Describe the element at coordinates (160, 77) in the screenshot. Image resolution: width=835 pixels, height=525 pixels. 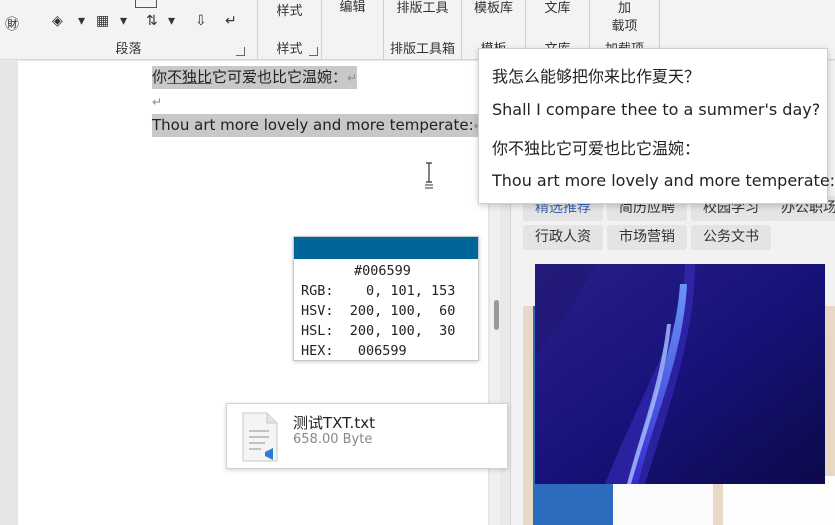
I see `text-run: 你` at that location.